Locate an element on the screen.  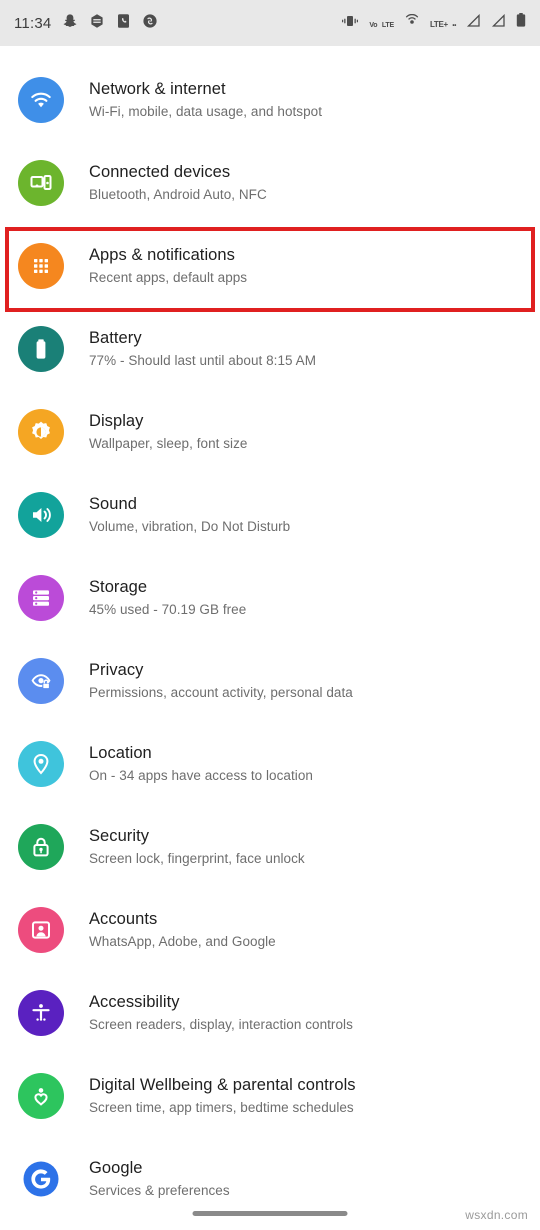
storage-icon is located at coordinates (41, 597).